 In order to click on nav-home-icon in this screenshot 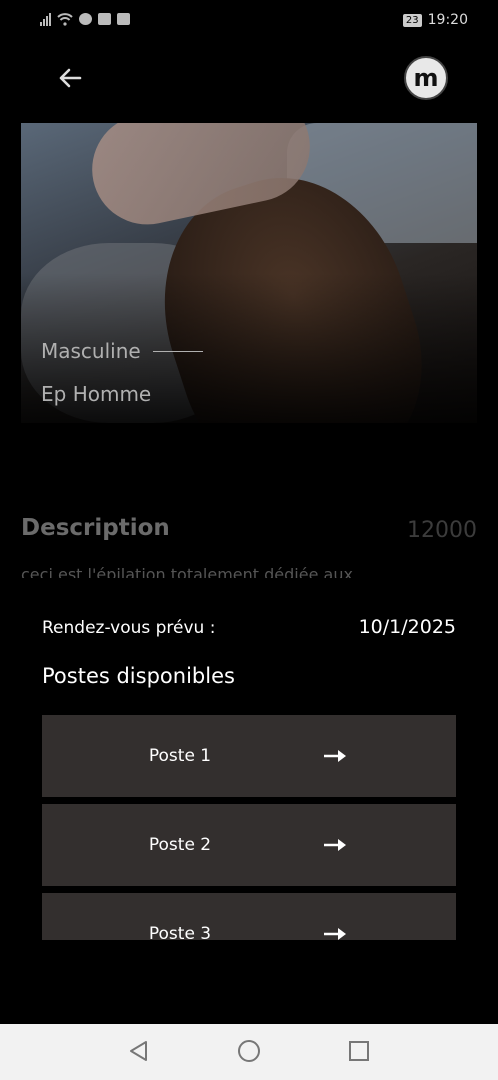, I will do `click(249, 1051)`.